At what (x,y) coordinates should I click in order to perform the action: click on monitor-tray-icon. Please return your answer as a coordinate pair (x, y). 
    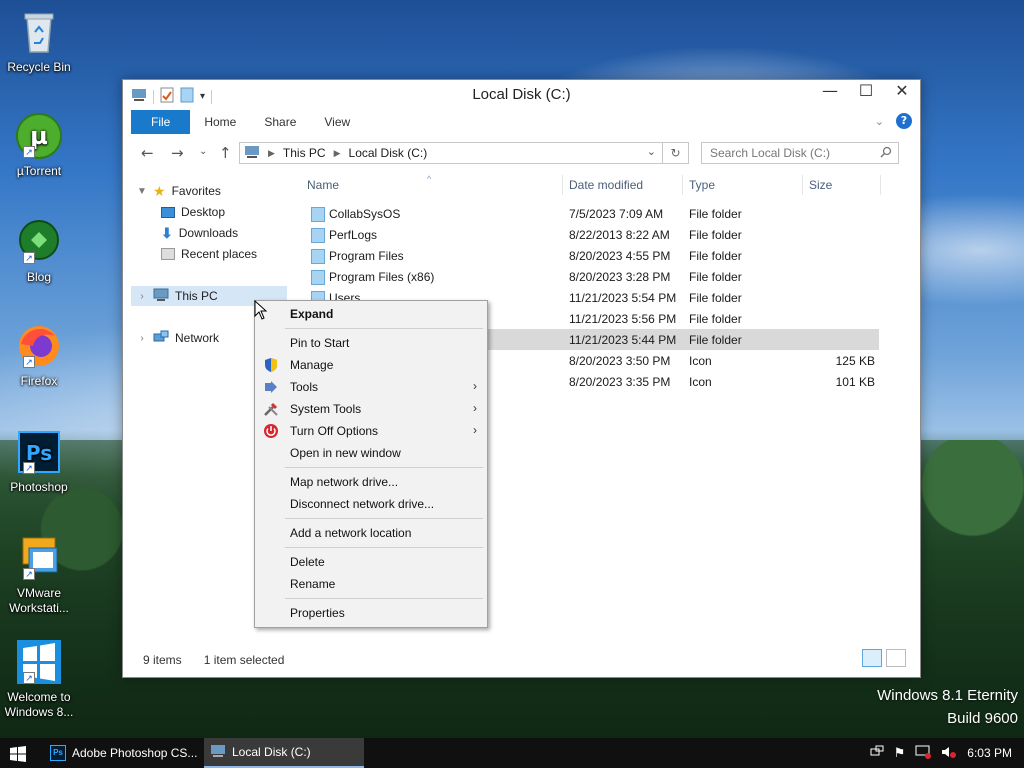
    Looking at the image, I should click on (923, 753).